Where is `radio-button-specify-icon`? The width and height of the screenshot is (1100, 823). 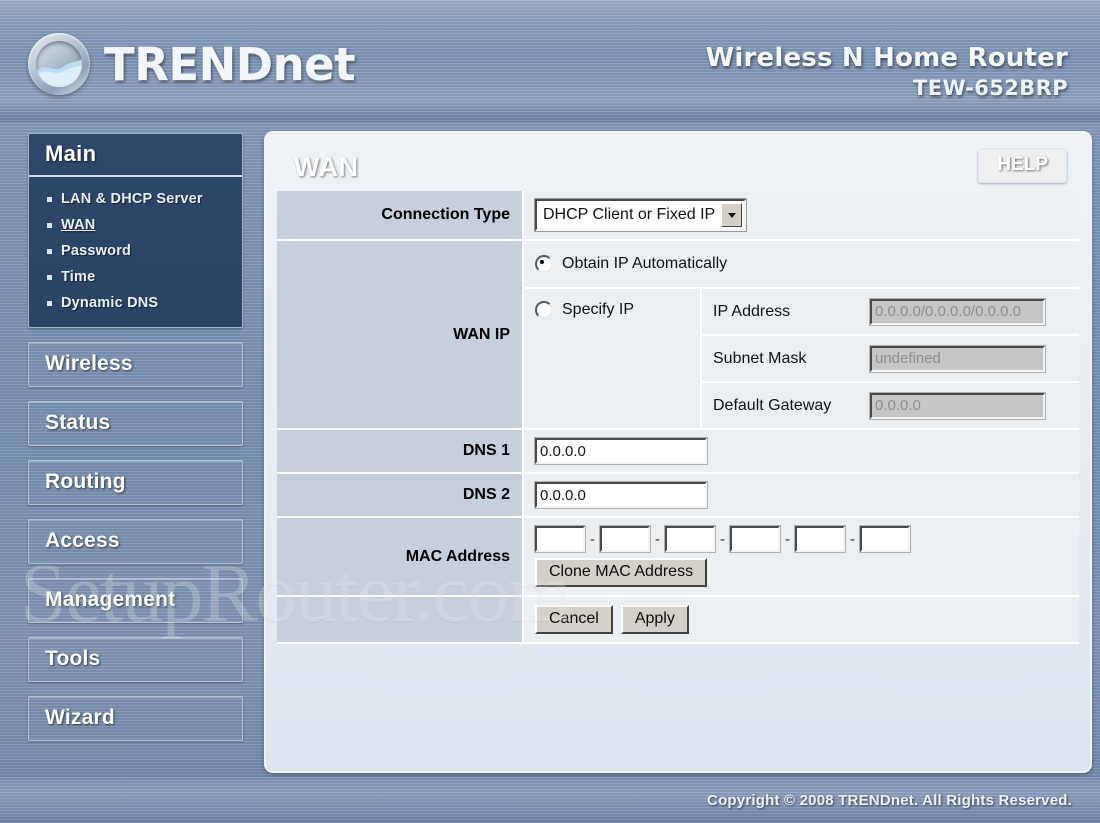
radio-button-specify-icon is located at coordinates (544, 310).